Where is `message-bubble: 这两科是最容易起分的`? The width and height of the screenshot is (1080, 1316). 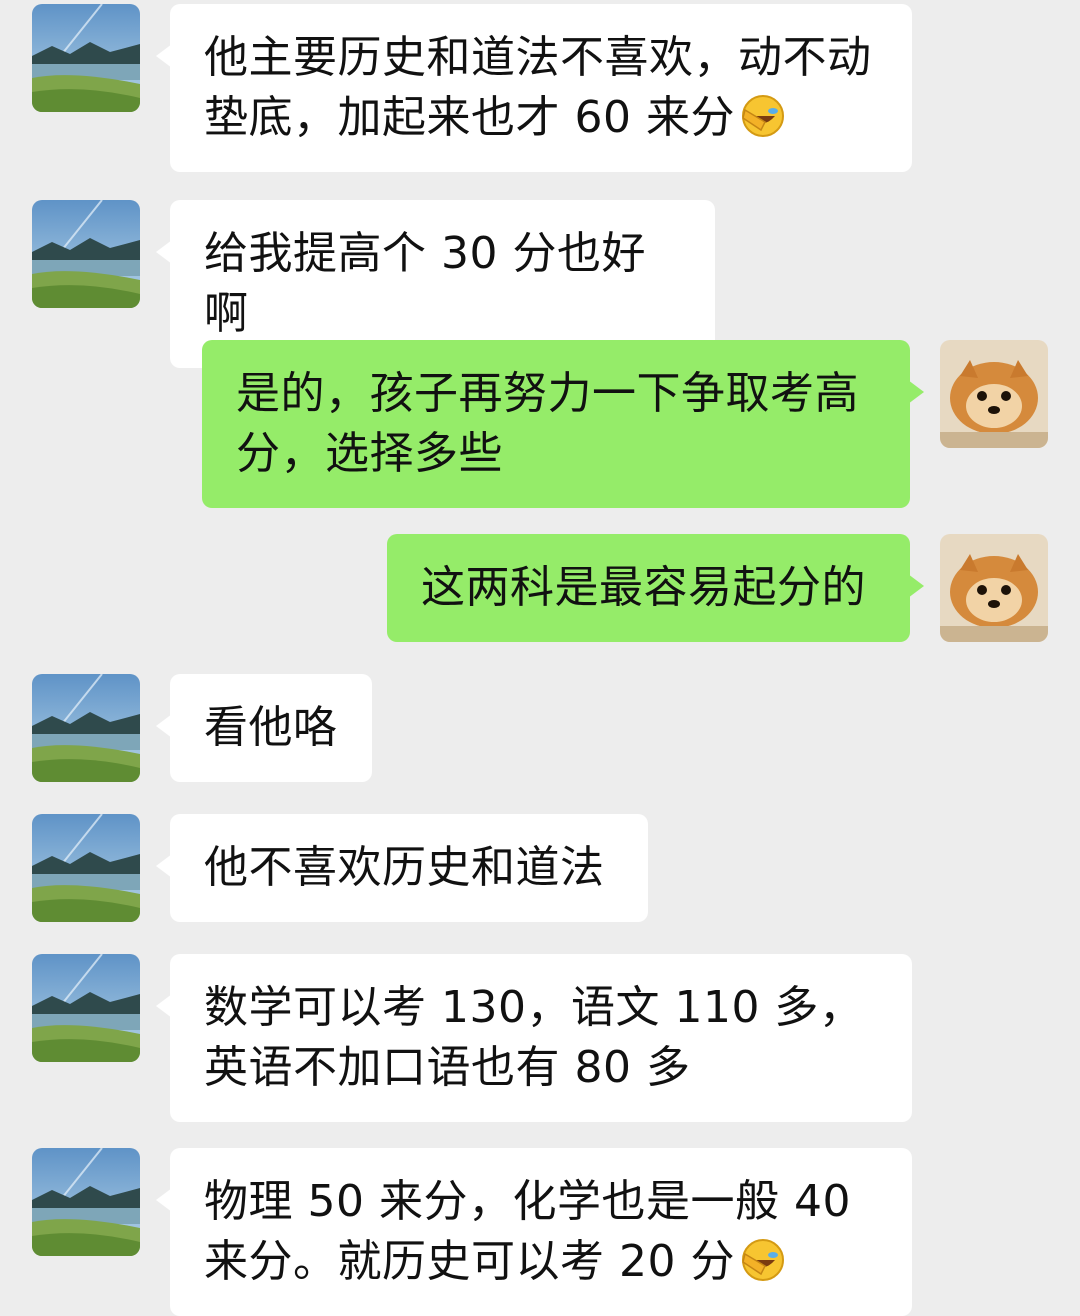
message-bubble: 这两科是最容易起分的 is located at coordinates (655, 588).